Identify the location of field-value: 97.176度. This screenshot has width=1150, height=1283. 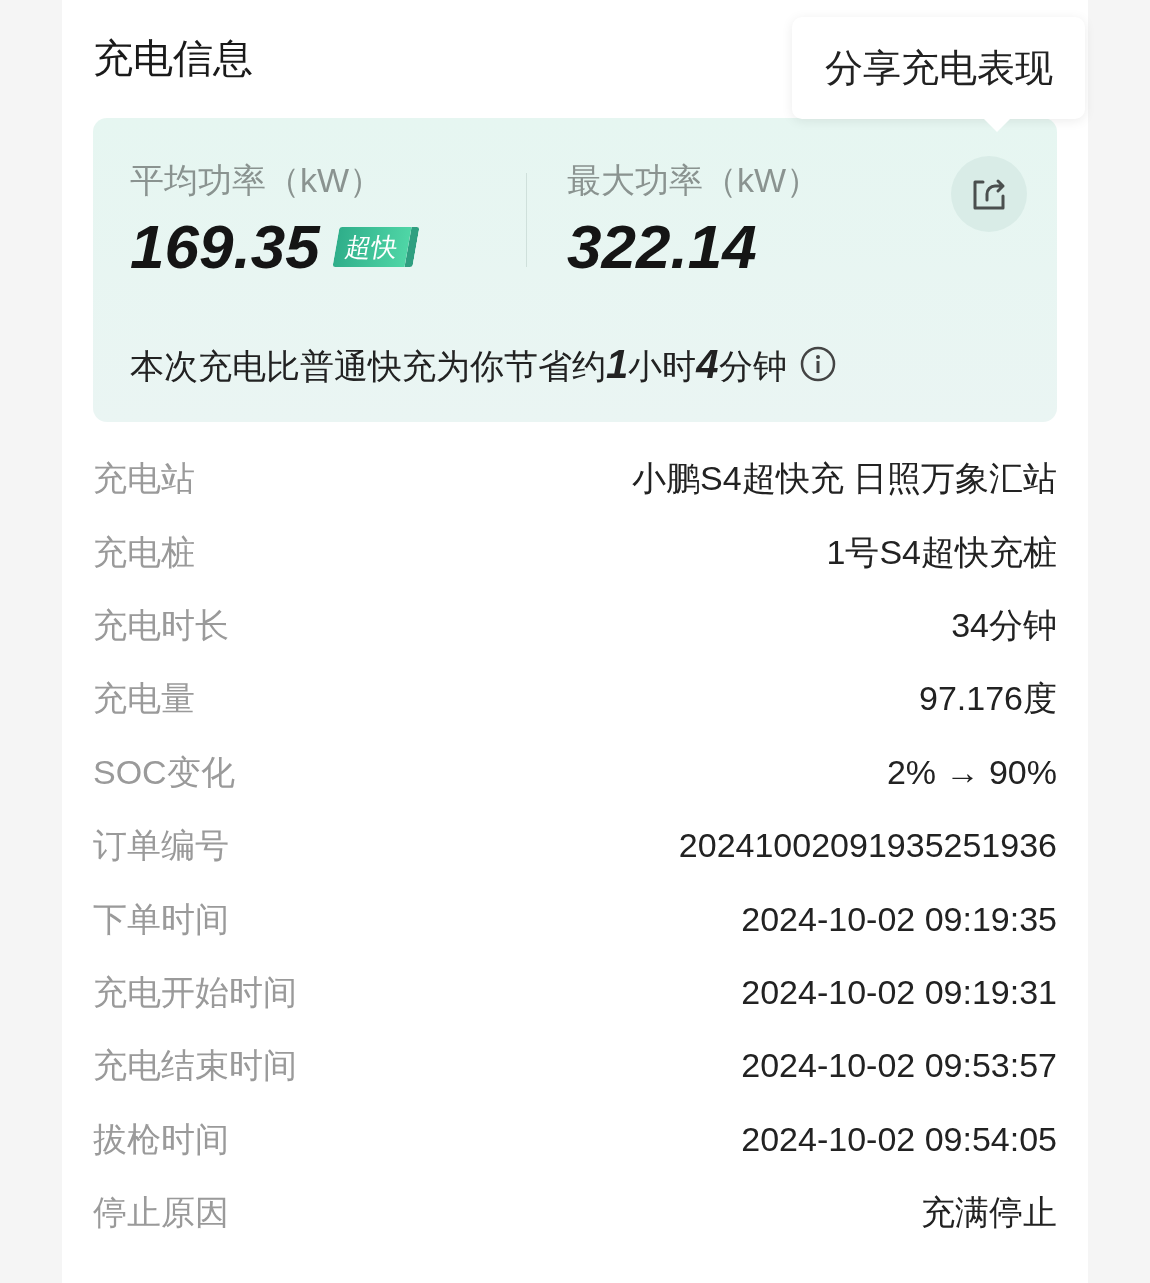
(988, 699).